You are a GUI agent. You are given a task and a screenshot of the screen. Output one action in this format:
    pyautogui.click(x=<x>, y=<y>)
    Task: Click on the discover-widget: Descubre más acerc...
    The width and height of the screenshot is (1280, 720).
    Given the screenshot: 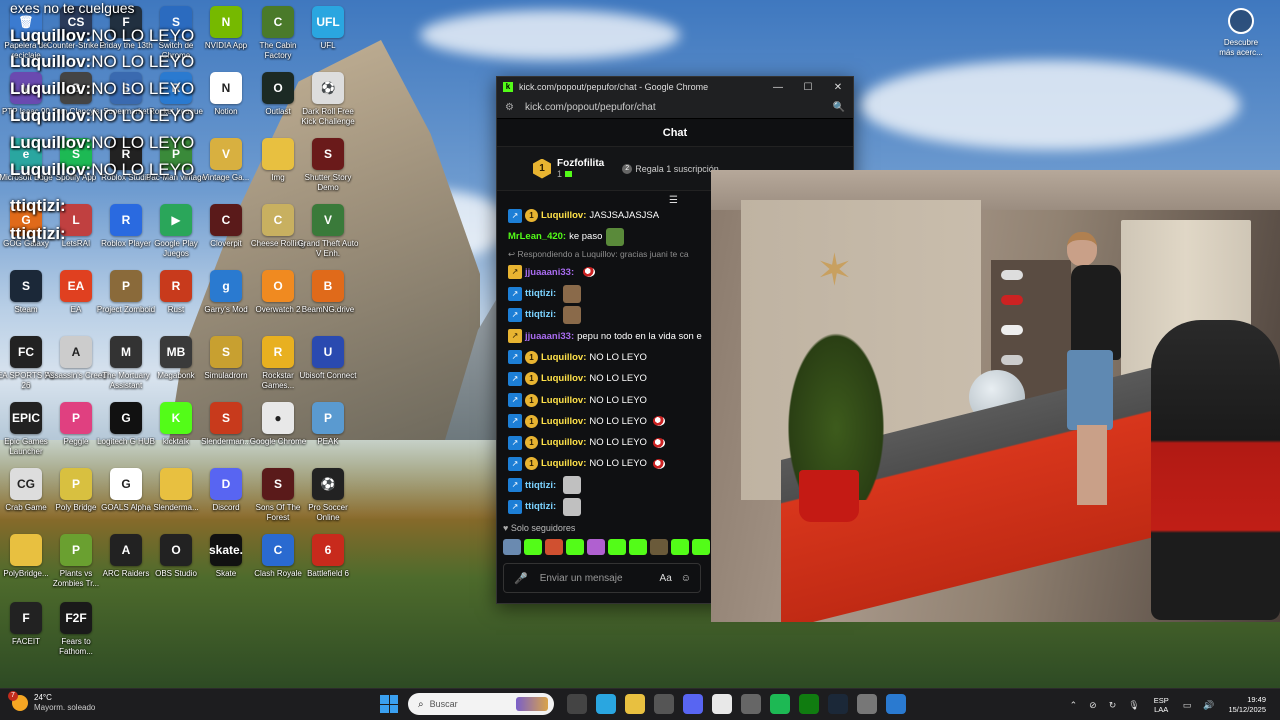 What is the action you would take?
    pyautogui.click(x=1241, y=33)
    